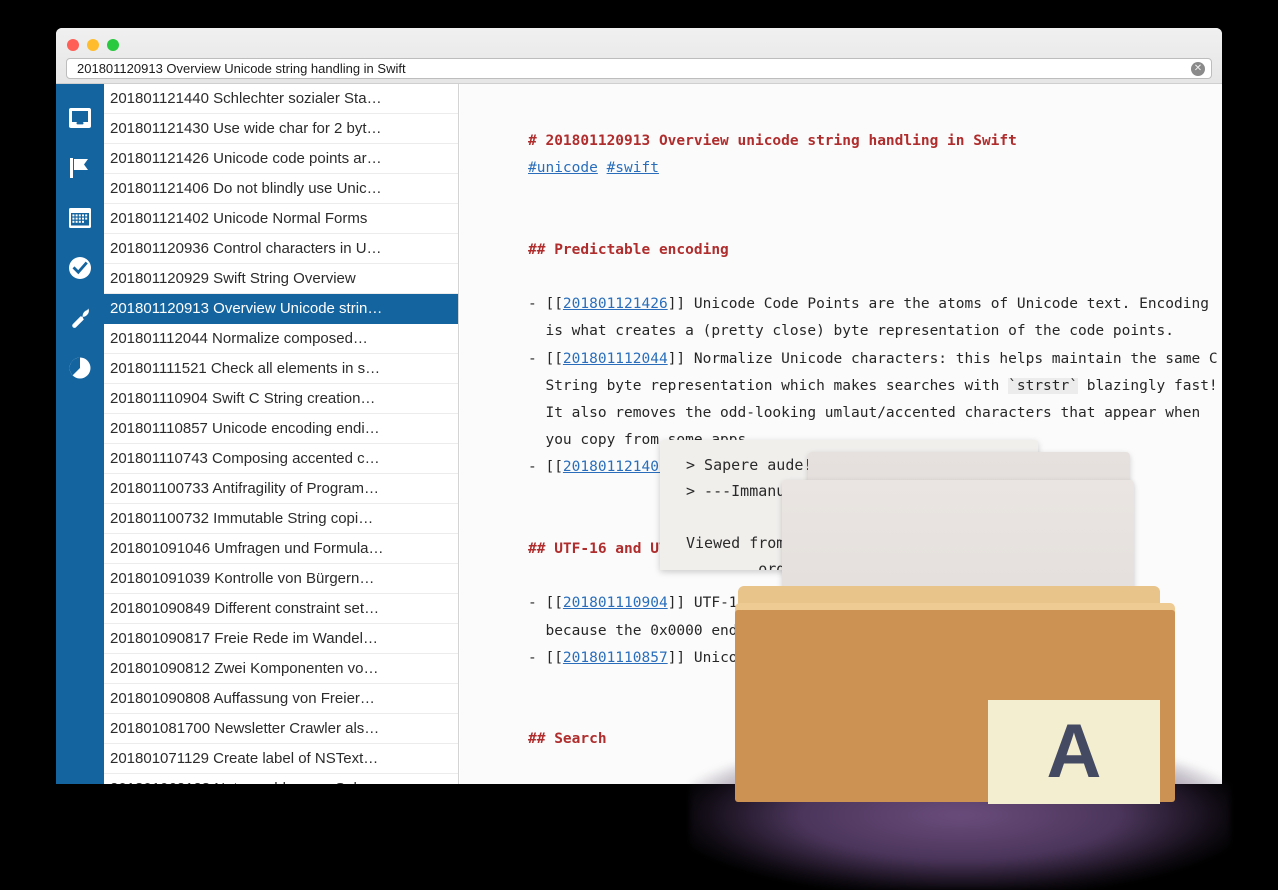 The image size is (1278, 890). What do you see at coordinates (615, 658) in the screenshot?
I see `wiki-link: 201801110857` at bounding box center [615, 658].